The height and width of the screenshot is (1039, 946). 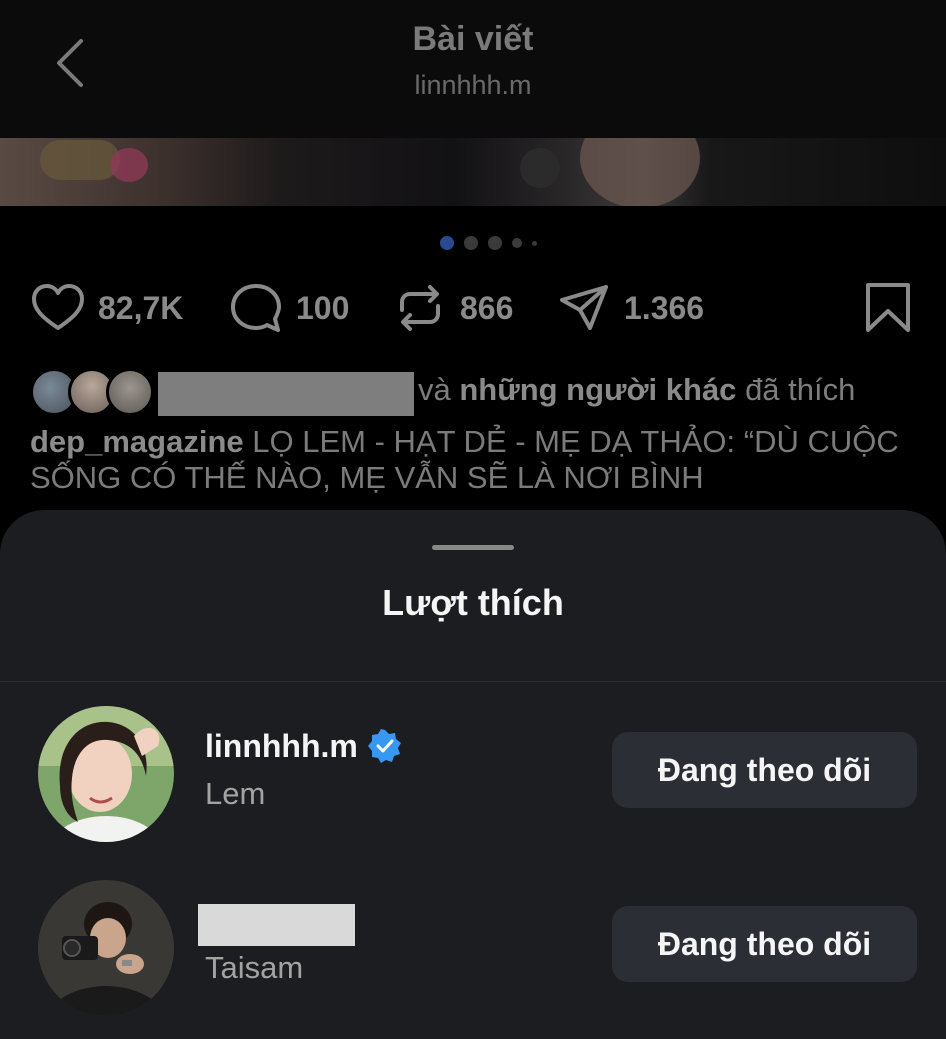 What do you see at coordinates (137, 441) in the screenshot?
I see `caption-author: dep_magazine` at bounding box center [137, 441].